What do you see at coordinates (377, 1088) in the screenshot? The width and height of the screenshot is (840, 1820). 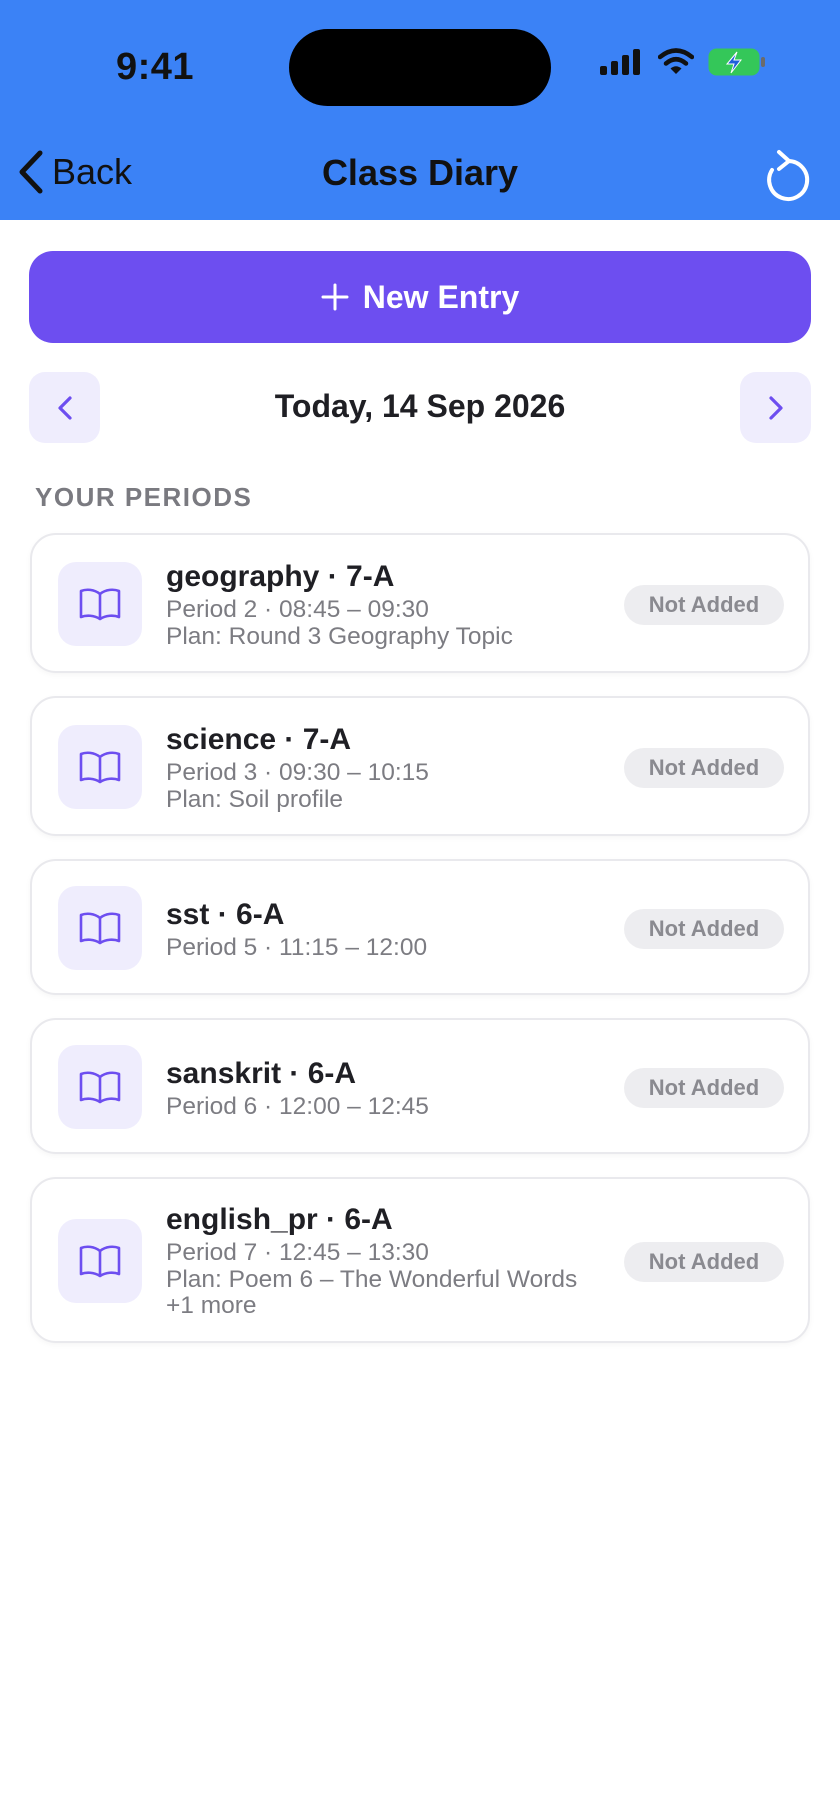 I see `period-details: sanskrit · 6-A Period 6 · 12:00 – 12:45` at bounding box center [377, 1088].